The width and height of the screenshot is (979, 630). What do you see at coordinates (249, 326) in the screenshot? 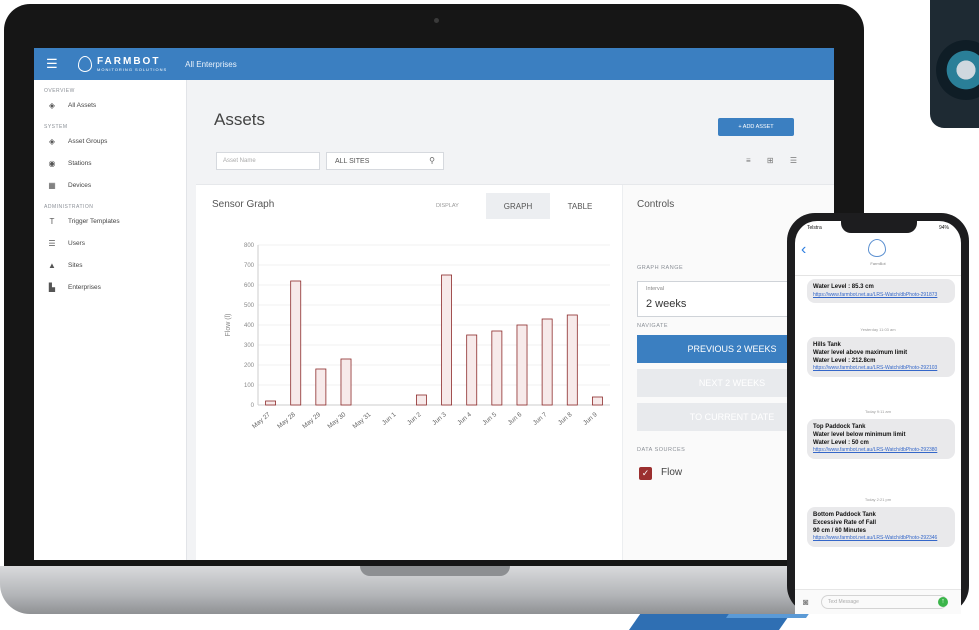
I see `y-tick-label: 400` at bounding box center [249, 326].